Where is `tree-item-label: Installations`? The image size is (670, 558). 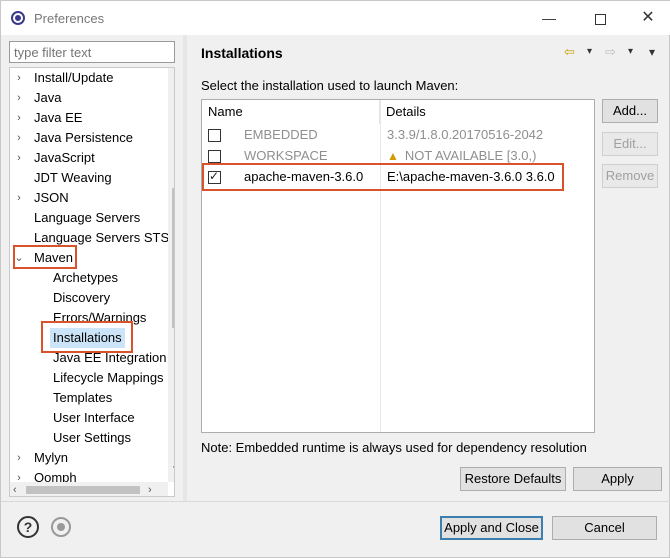
tree-item-label: Installations is located at coordinates (87, 337).